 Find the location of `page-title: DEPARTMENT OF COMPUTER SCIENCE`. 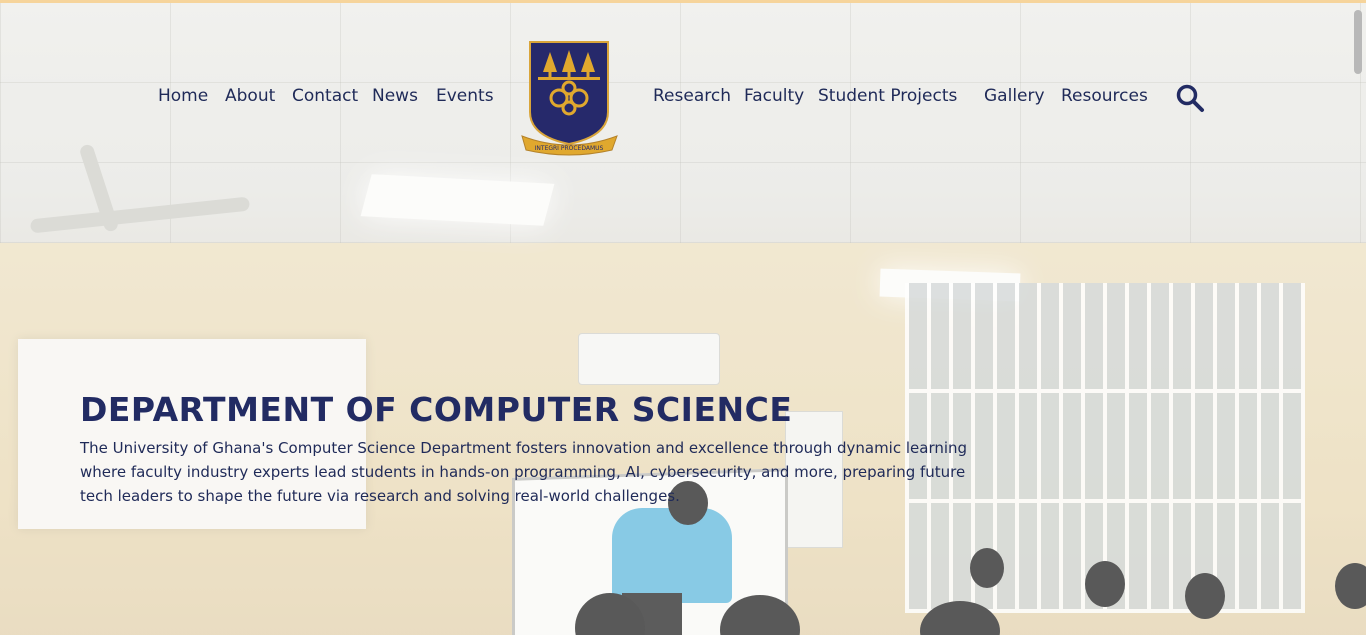

page-title: DEPARTMENT OF COMPUTER SCIENCE is located at coordinates (436, 409).